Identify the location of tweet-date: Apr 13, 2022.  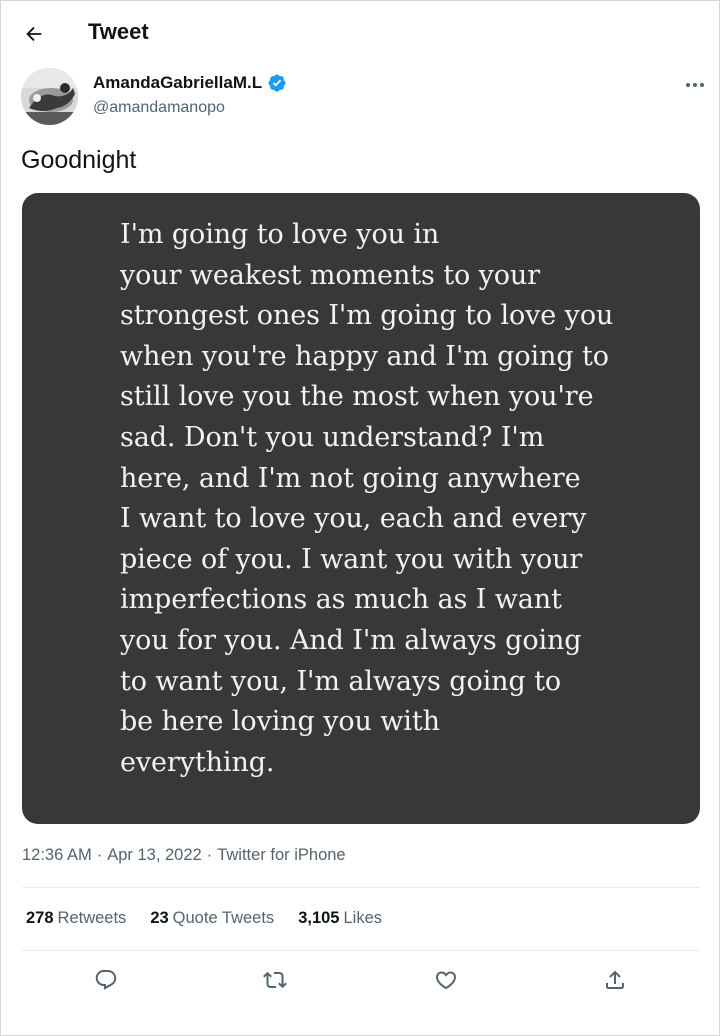
(154, 855).